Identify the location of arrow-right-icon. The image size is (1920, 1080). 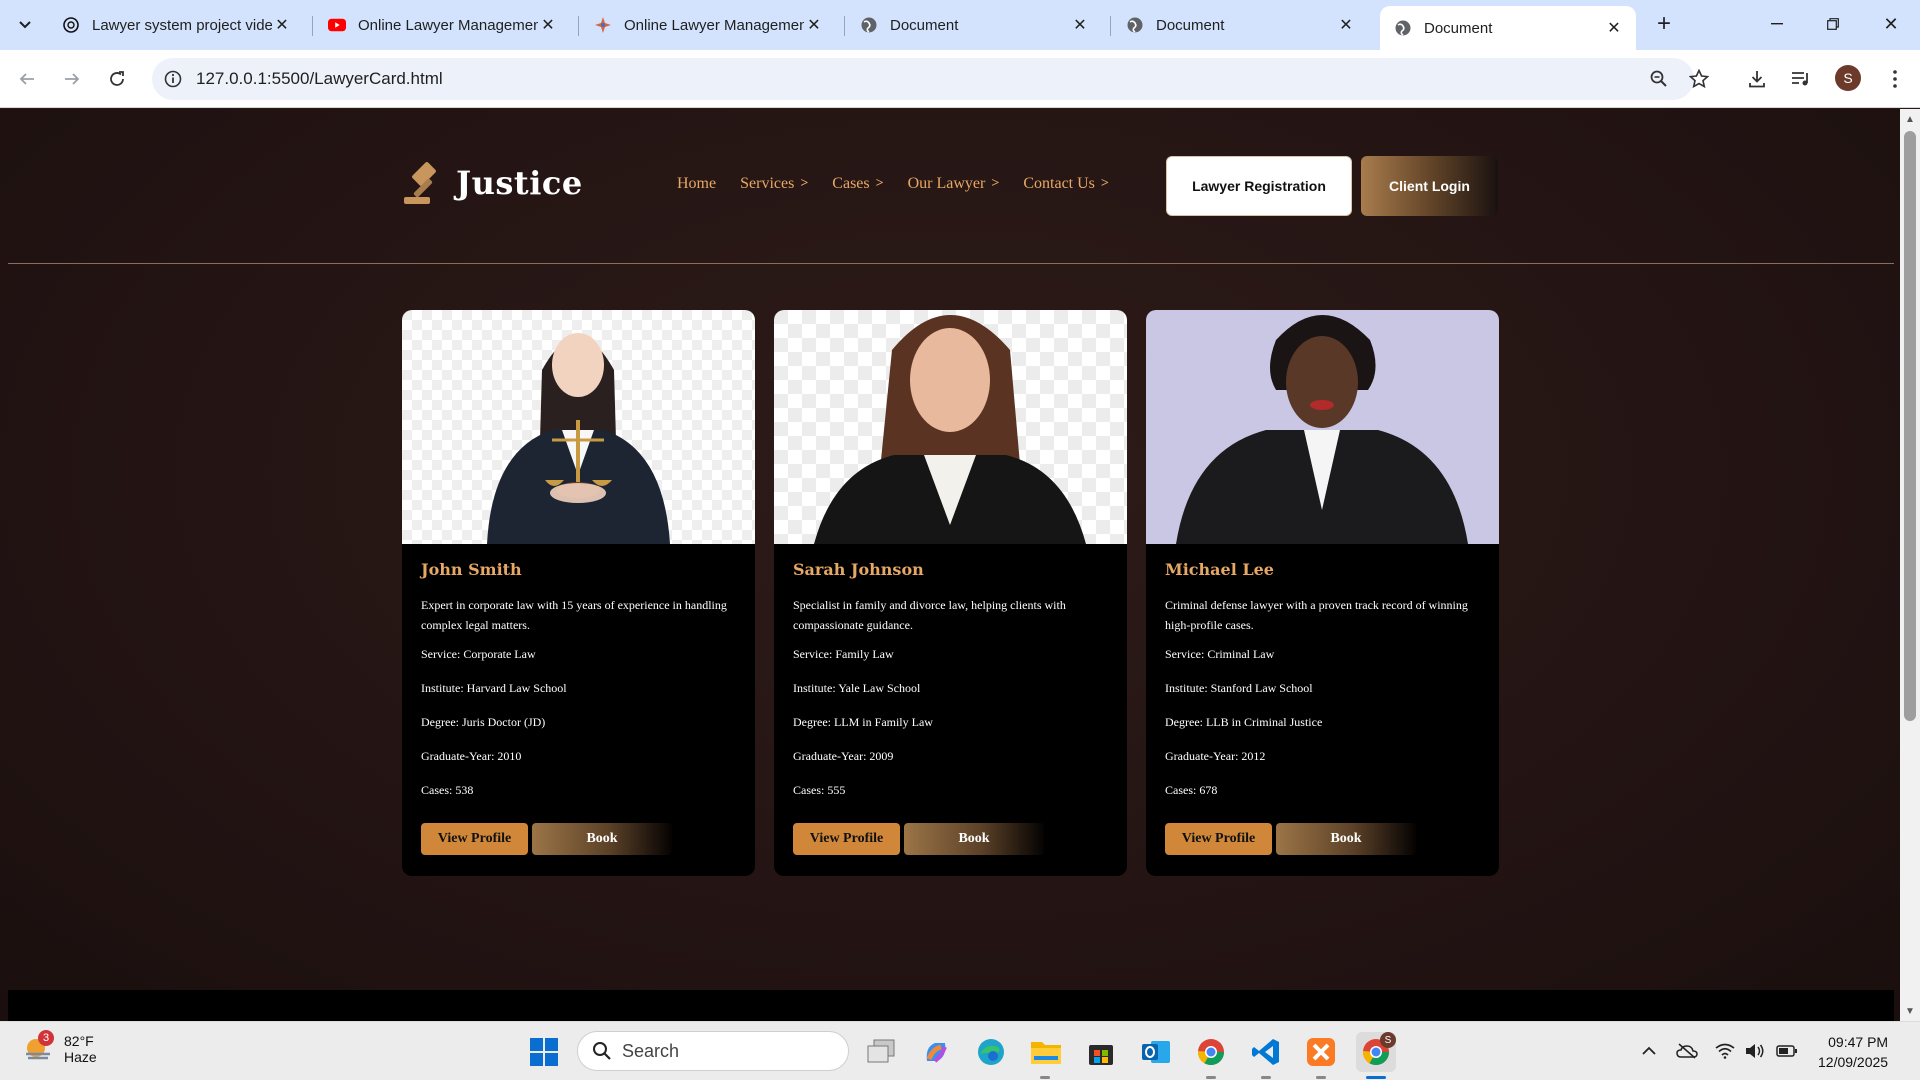
(72, 79).